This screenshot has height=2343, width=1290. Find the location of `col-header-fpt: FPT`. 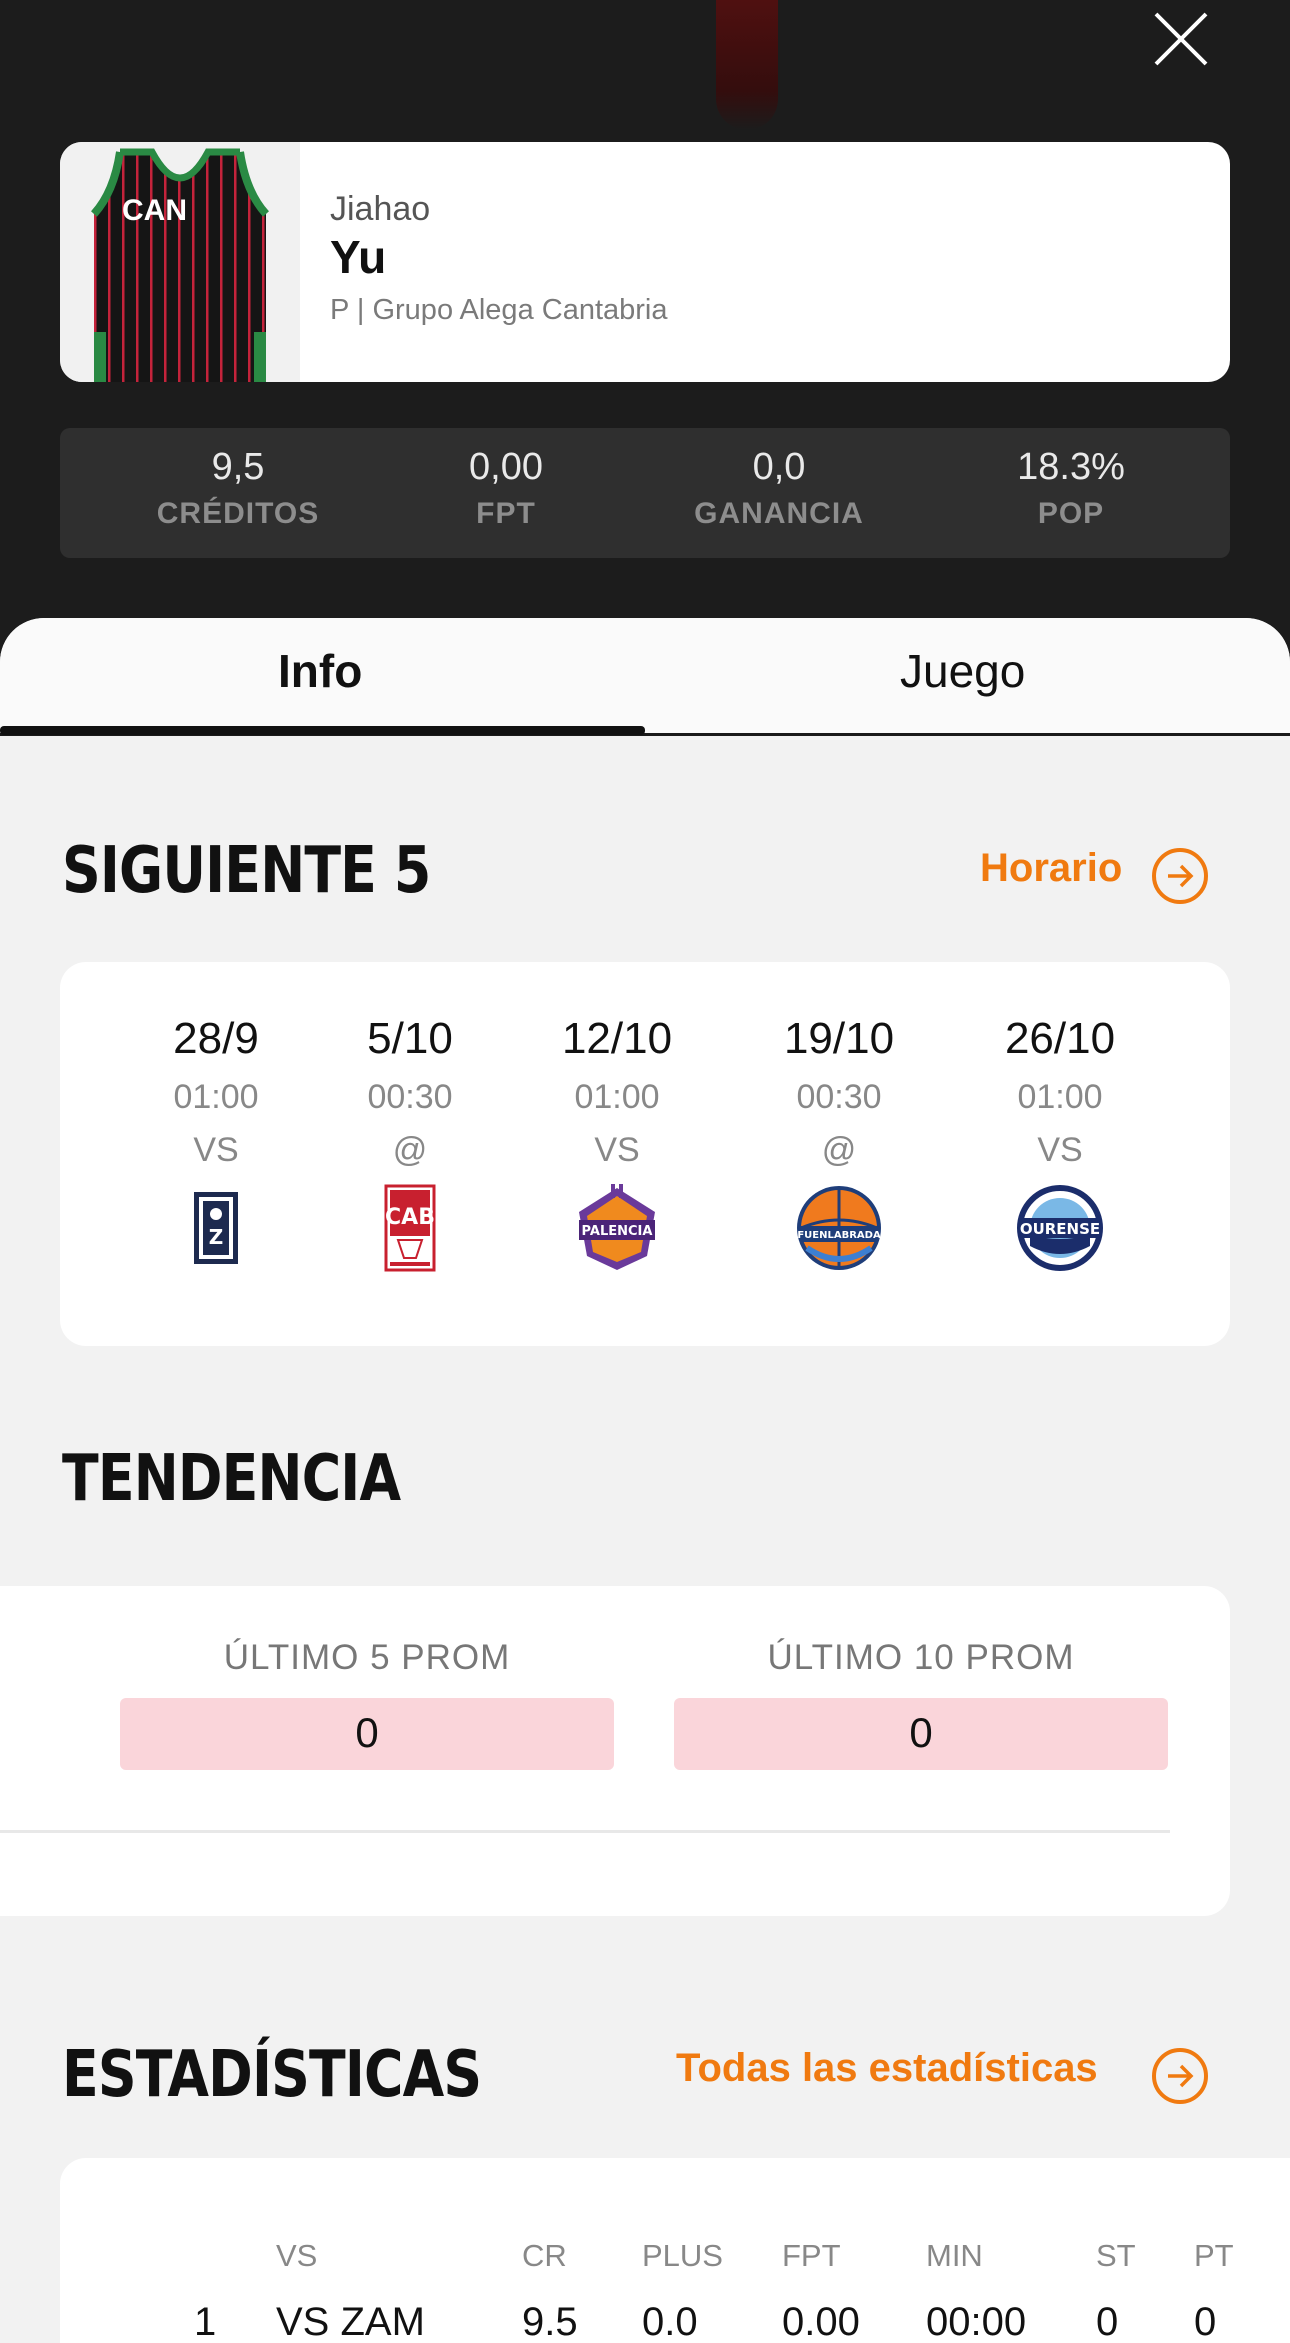

col-header-fpt: FPT is located at coordinates (811, 2255).